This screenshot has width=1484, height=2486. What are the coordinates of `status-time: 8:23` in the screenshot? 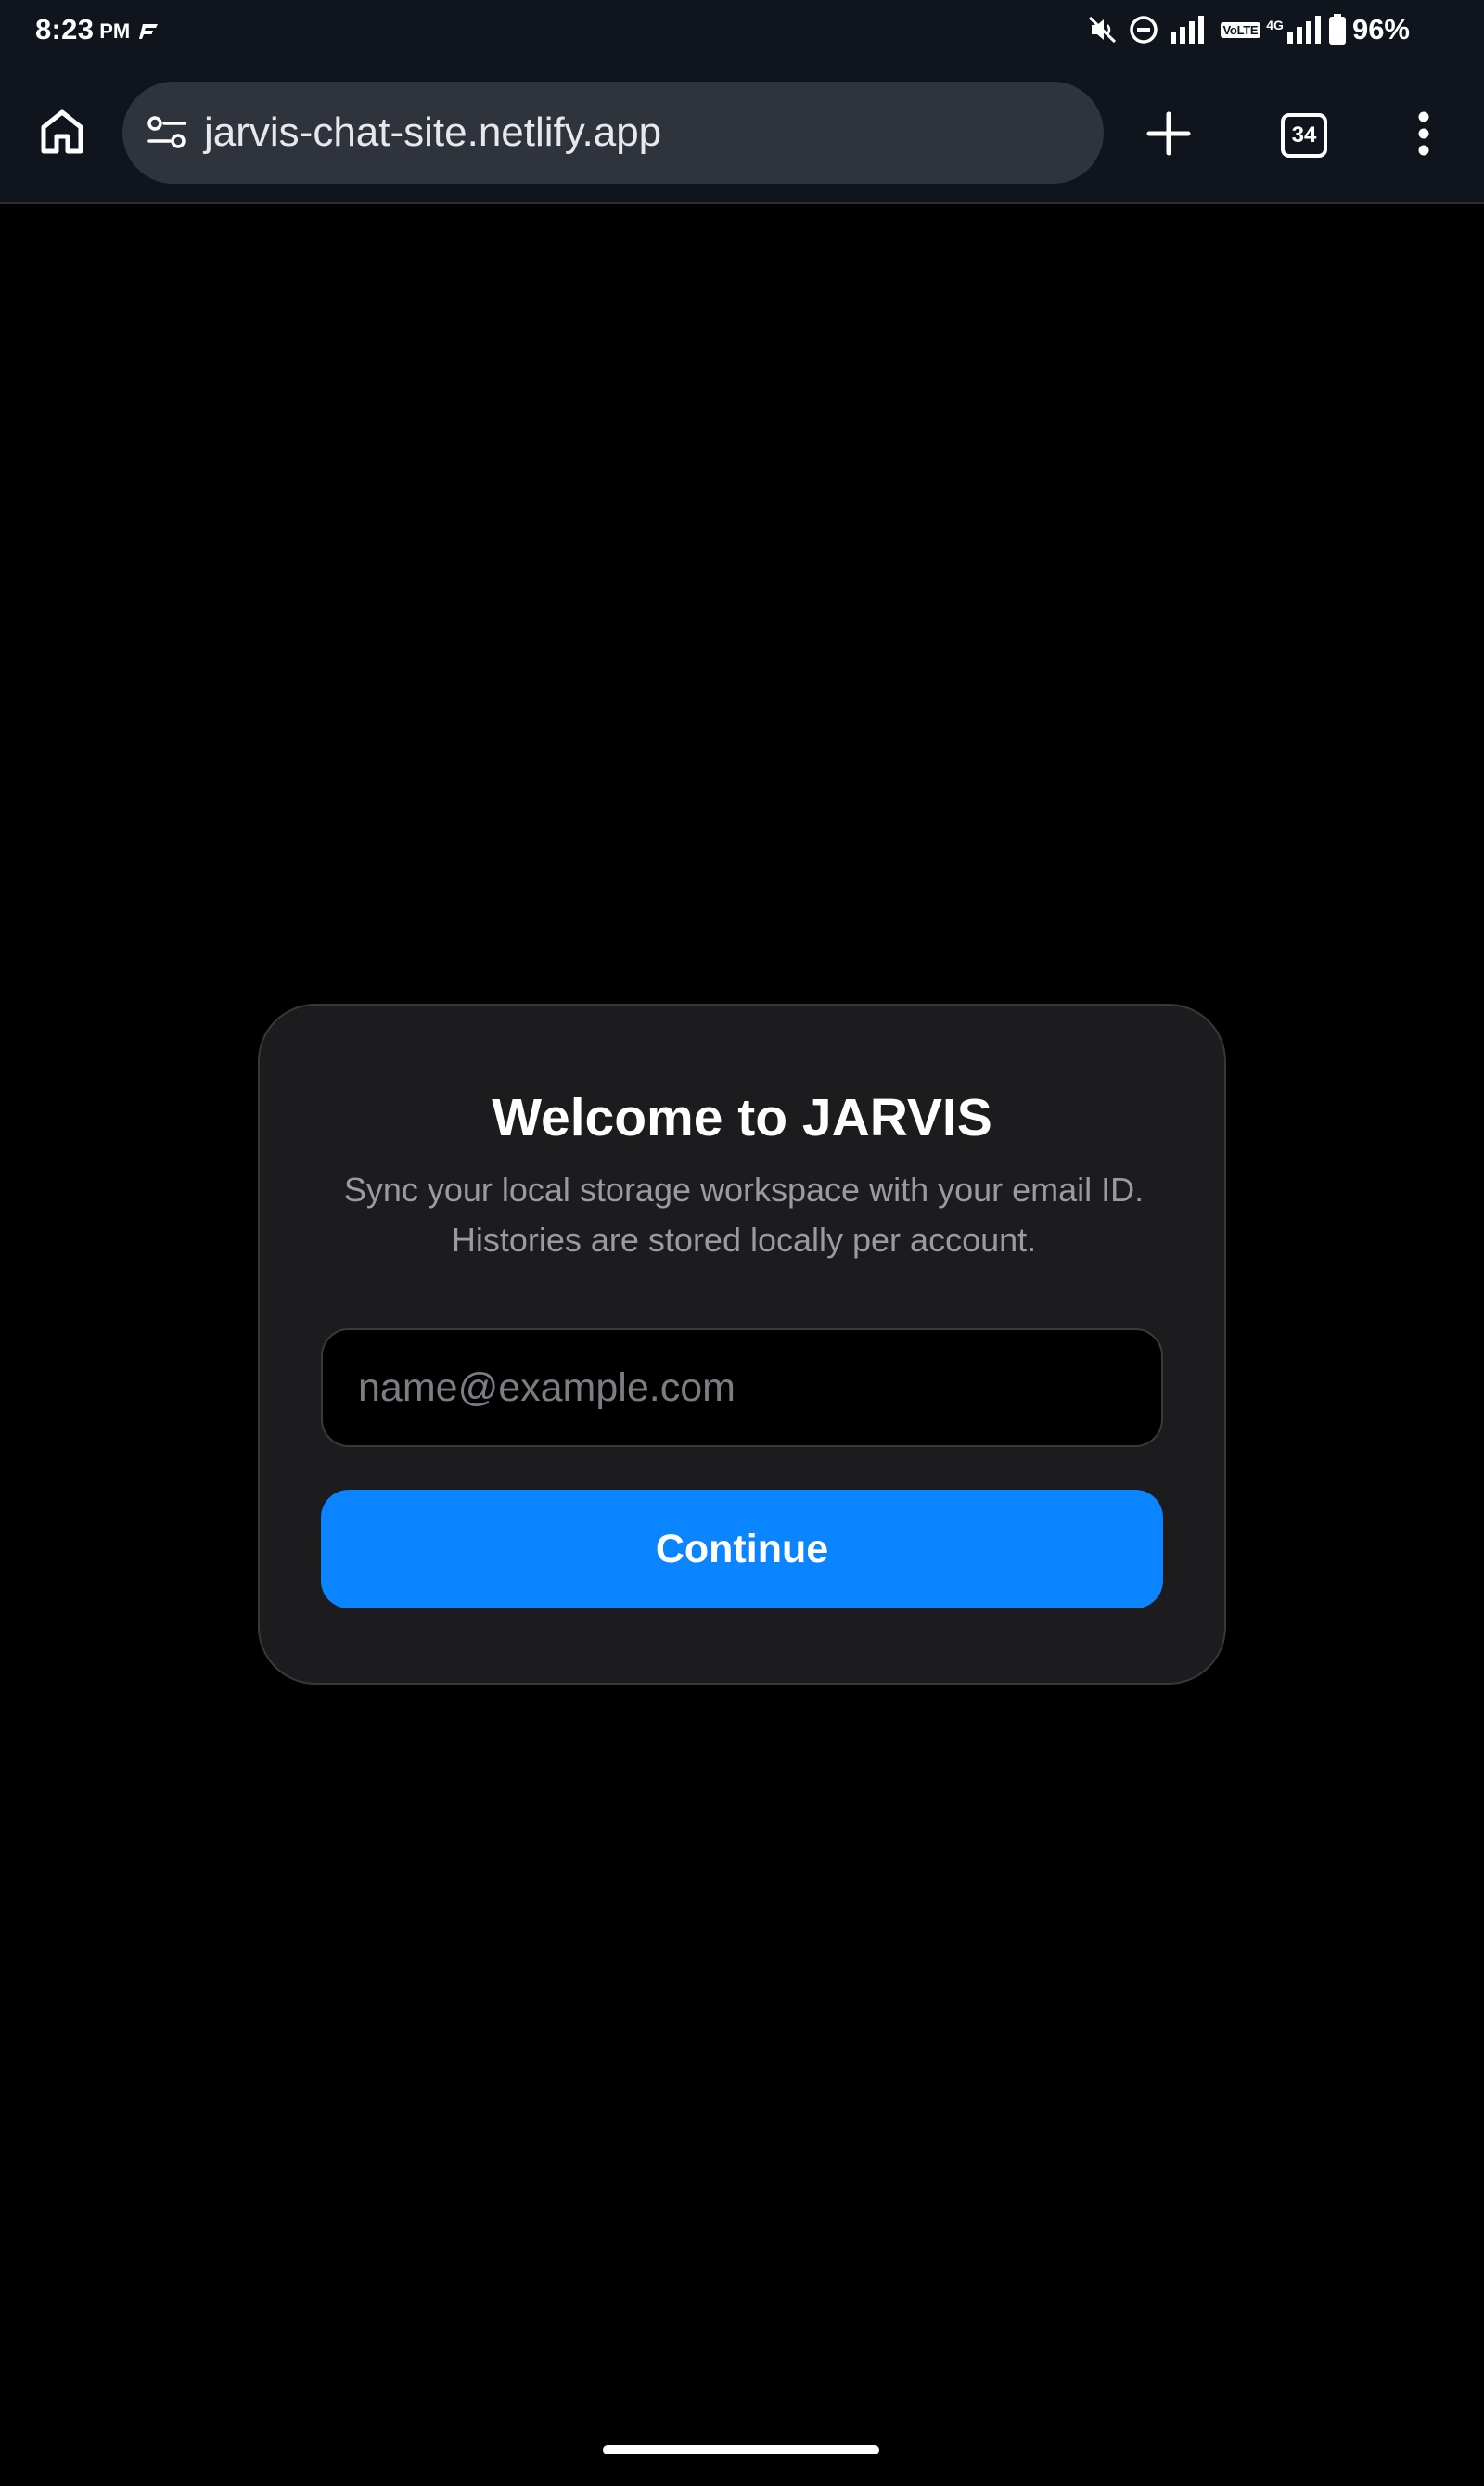 It's located at (65, 29).